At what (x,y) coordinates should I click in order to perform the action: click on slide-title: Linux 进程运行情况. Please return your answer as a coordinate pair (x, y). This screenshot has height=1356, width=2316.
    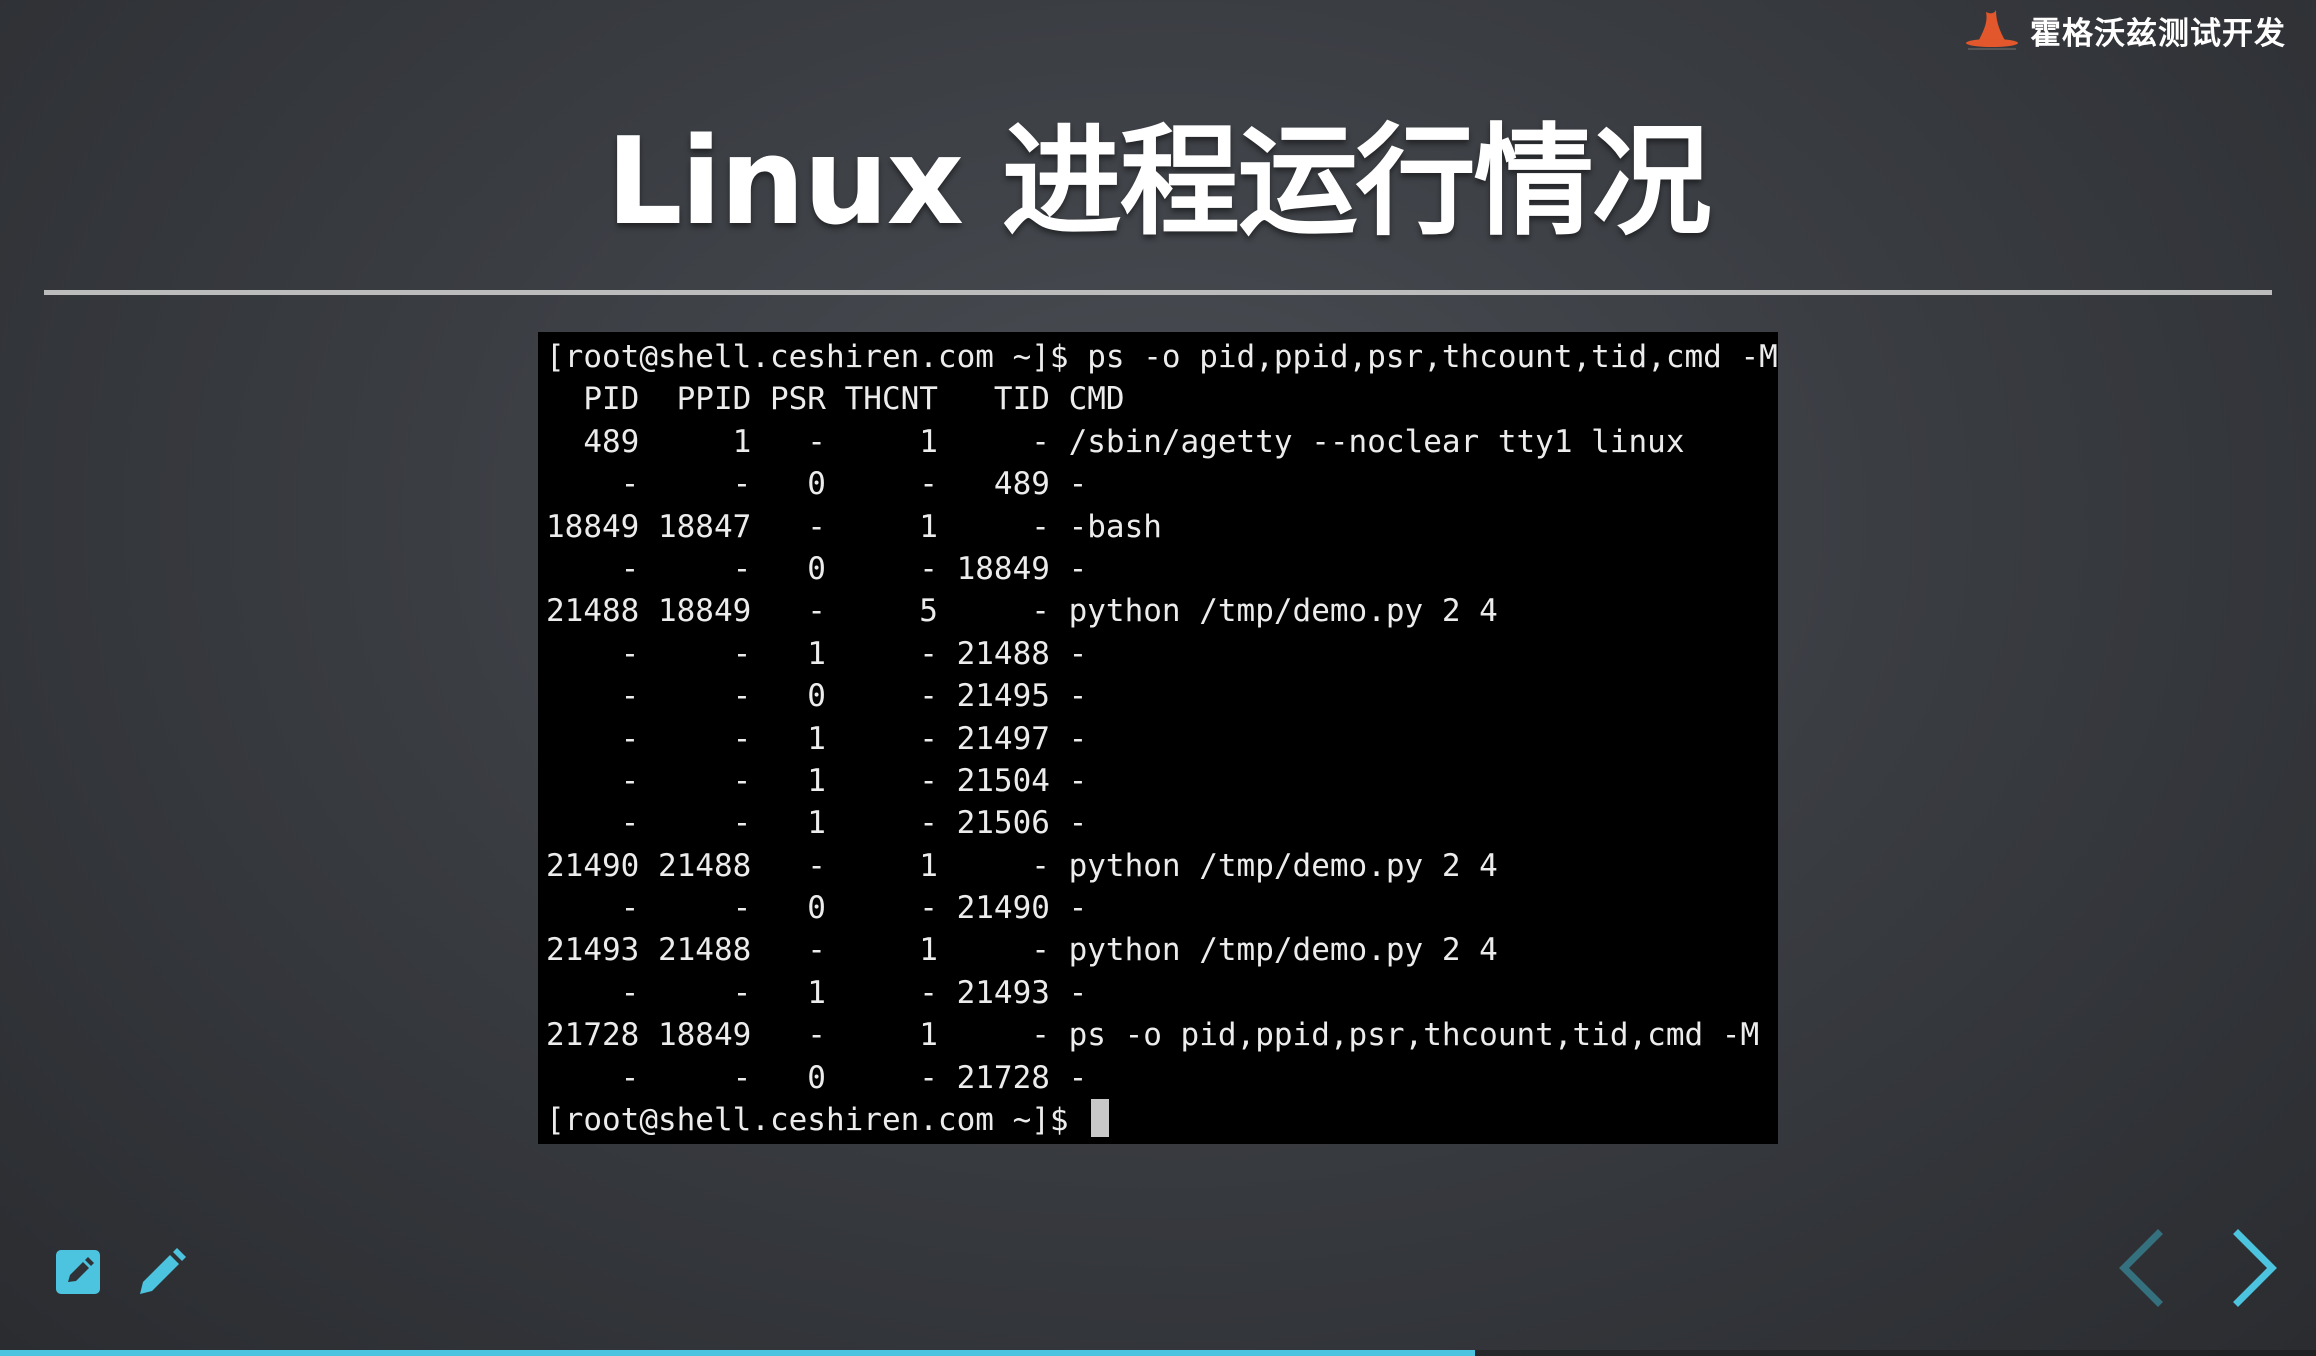
    Looking at the image, I should click on (1159, 182).